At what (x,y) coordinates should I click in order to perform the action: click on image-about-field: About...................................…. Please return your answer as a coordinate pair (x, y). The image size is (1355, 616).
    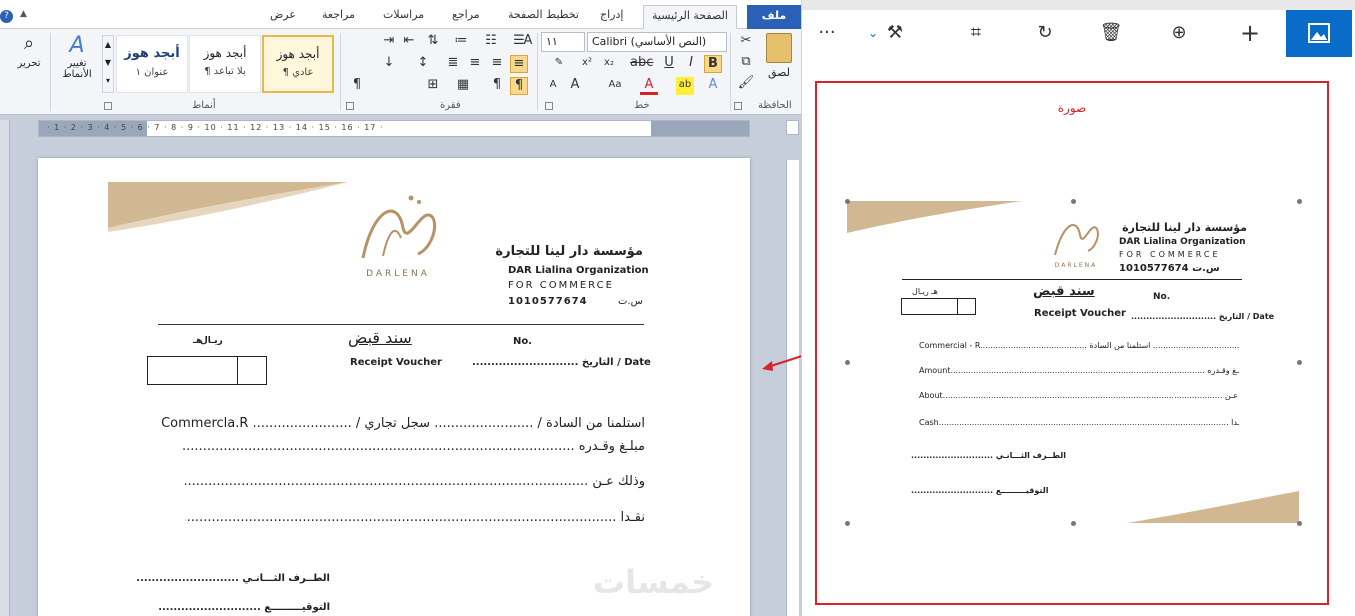
    Looking at the image, I should click on (1079, 395).